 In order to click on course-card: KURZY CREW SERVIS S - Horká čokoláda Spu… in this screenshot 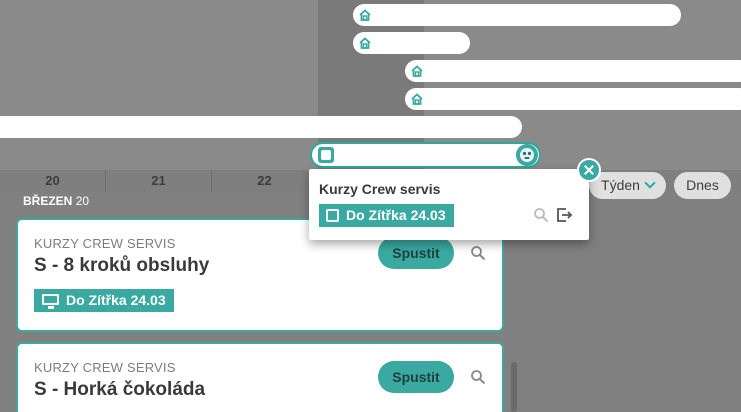, I will do `click(260, 377)`.